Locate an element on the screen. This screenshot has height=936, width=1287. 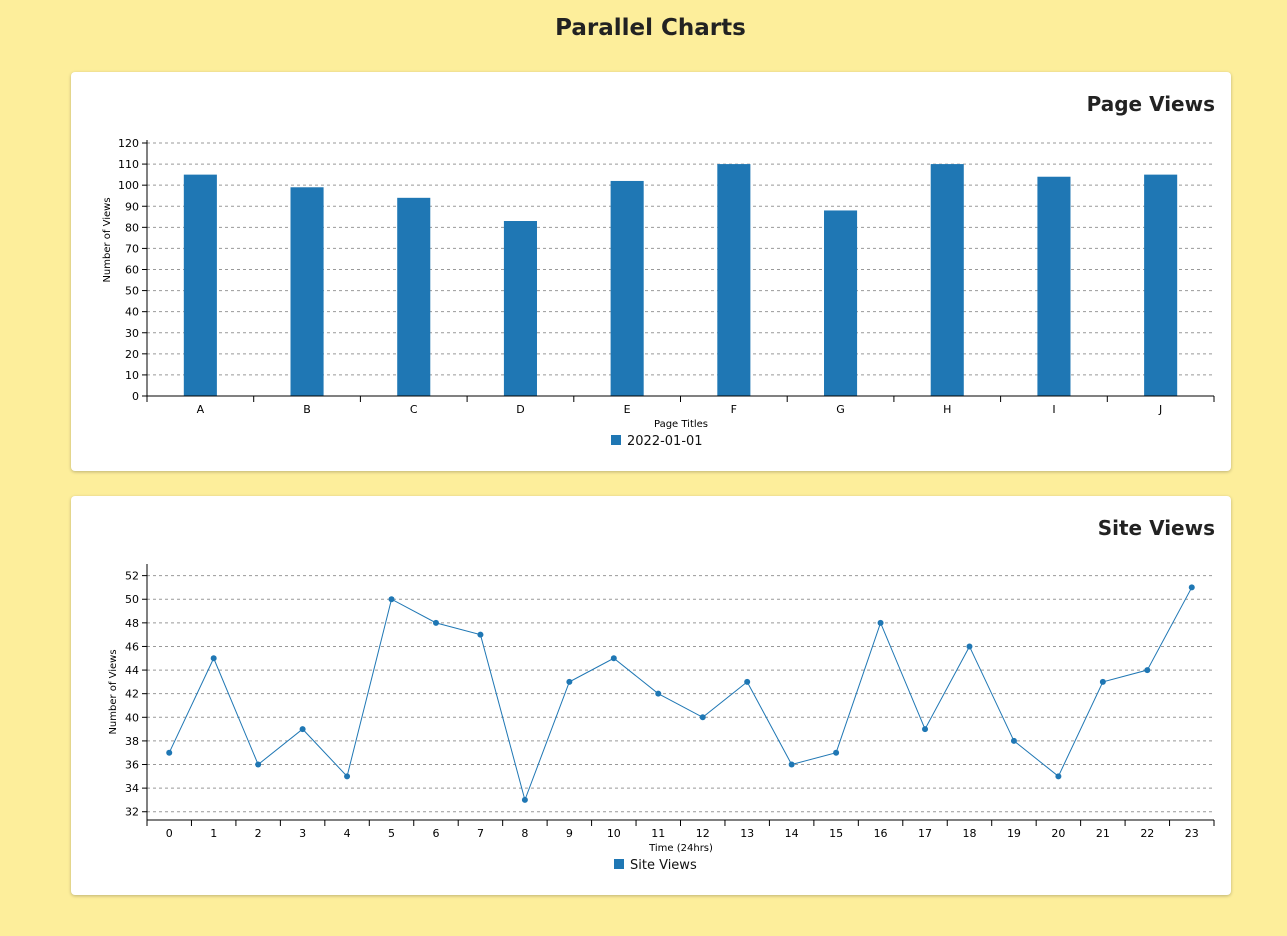
x-tick-label: C is located at coordinates (414, 409).